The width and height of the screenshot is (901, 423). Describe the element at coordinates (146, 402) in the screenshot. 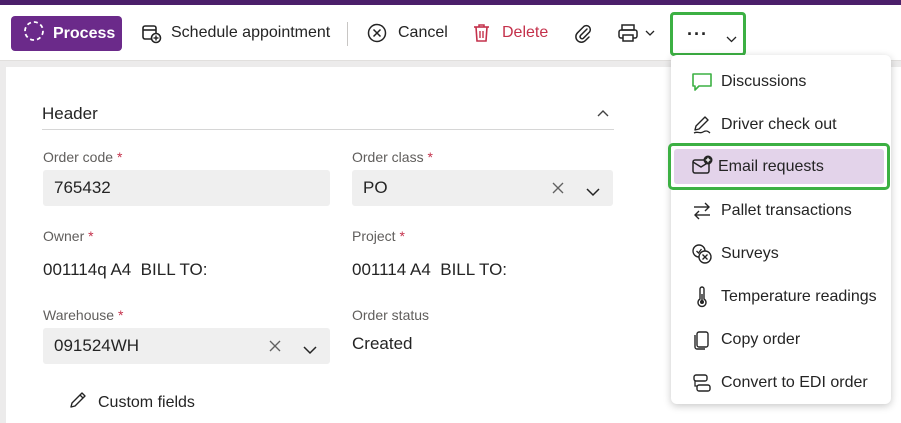

I see `custom-fields-label: Custom fields` at that location.